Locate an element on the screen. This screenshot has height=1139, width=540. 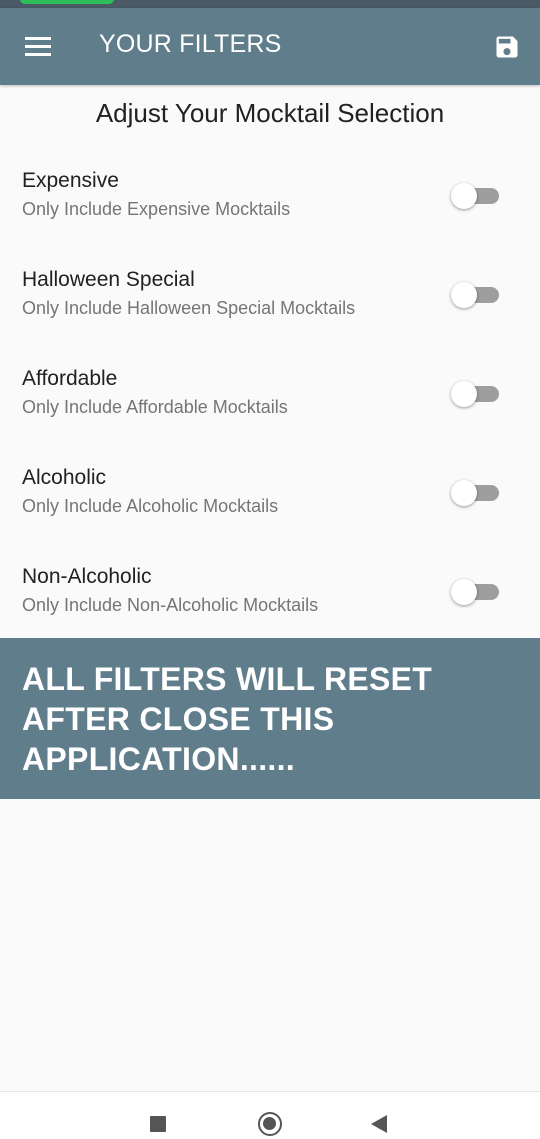
system-navigation-bar is located at coordinates (270, 1115).